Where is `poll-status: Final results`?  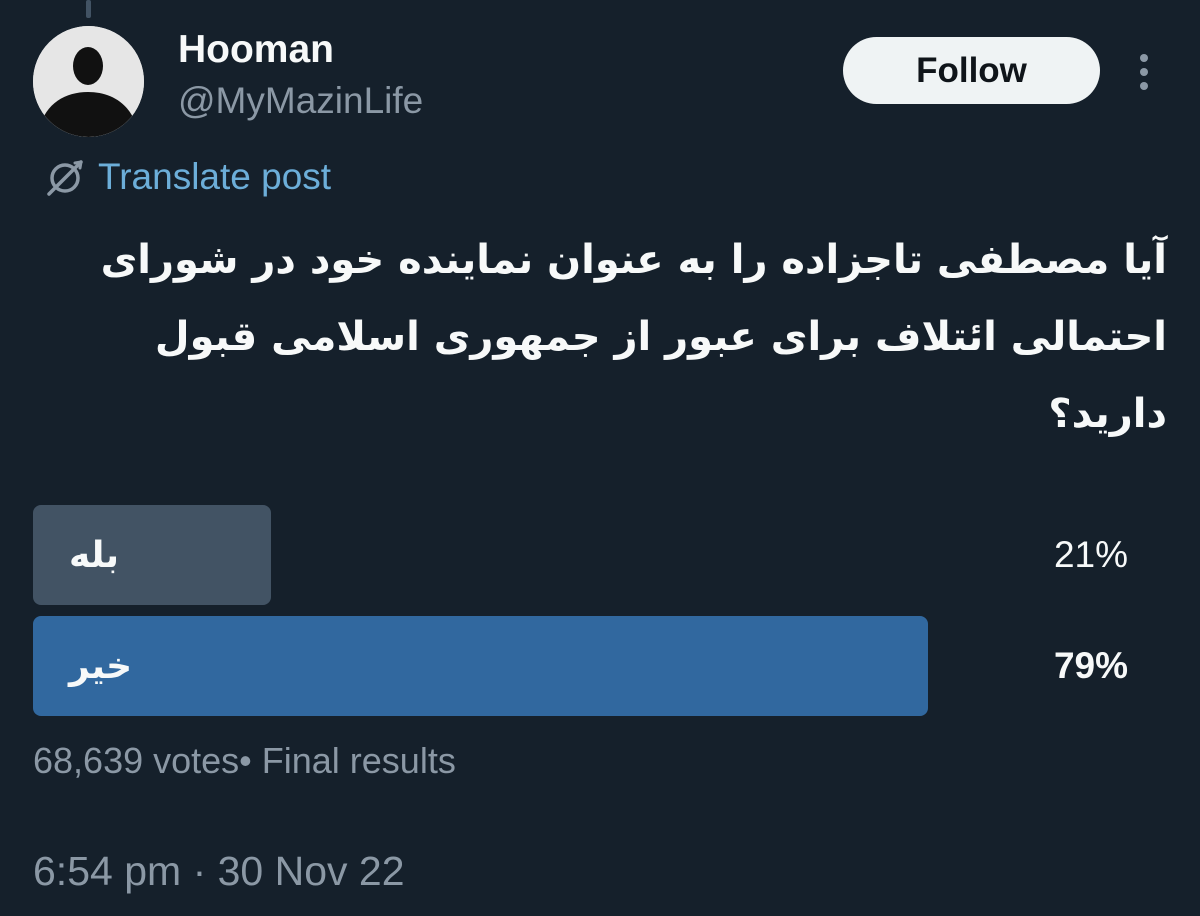
poll-status: Final results is located at coordinates (358, 760).